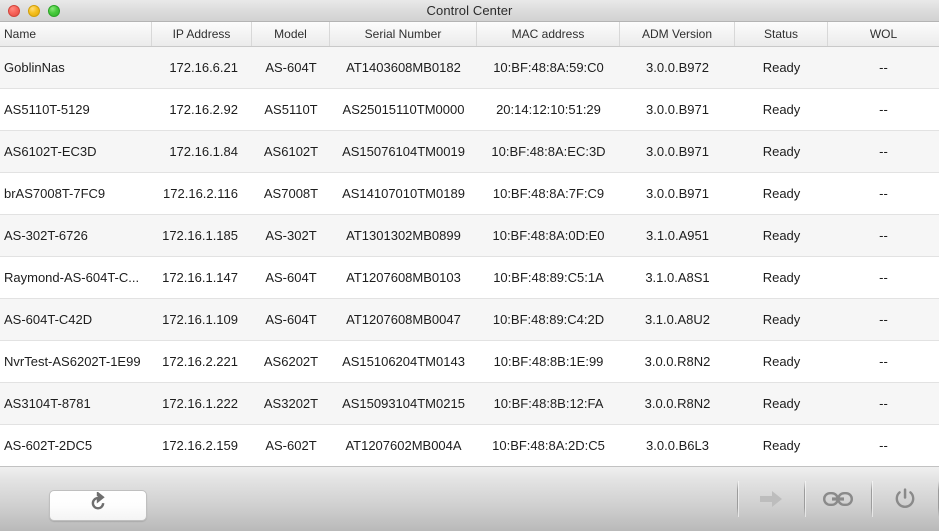  Describe the element at coordinates (548, 277) in the screenshot. I see `cell-mac: 10:BF:48:89:C5:1A` at that location.